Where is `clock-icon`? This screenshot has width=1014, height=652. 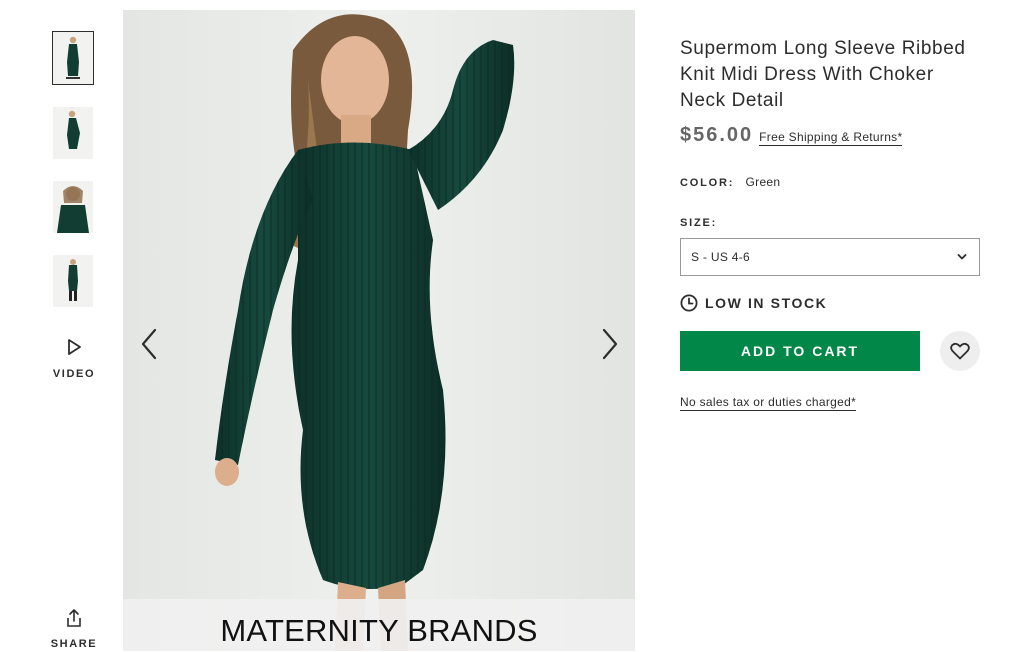
clock-icon is located at coordinates (689, 303).